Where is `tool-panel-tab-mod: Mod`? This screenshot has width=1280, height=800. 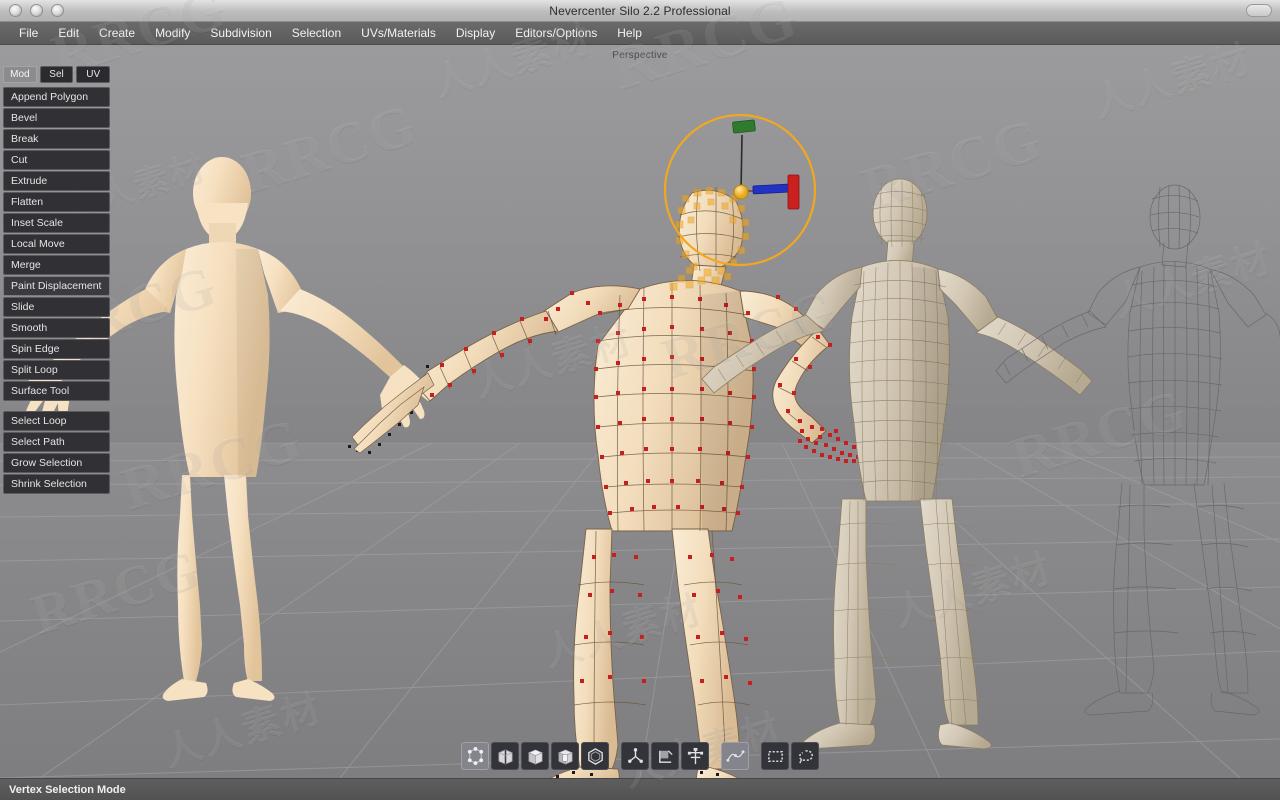 tool-panel-tab-mod: Mod is located at coordinates (20, 74).